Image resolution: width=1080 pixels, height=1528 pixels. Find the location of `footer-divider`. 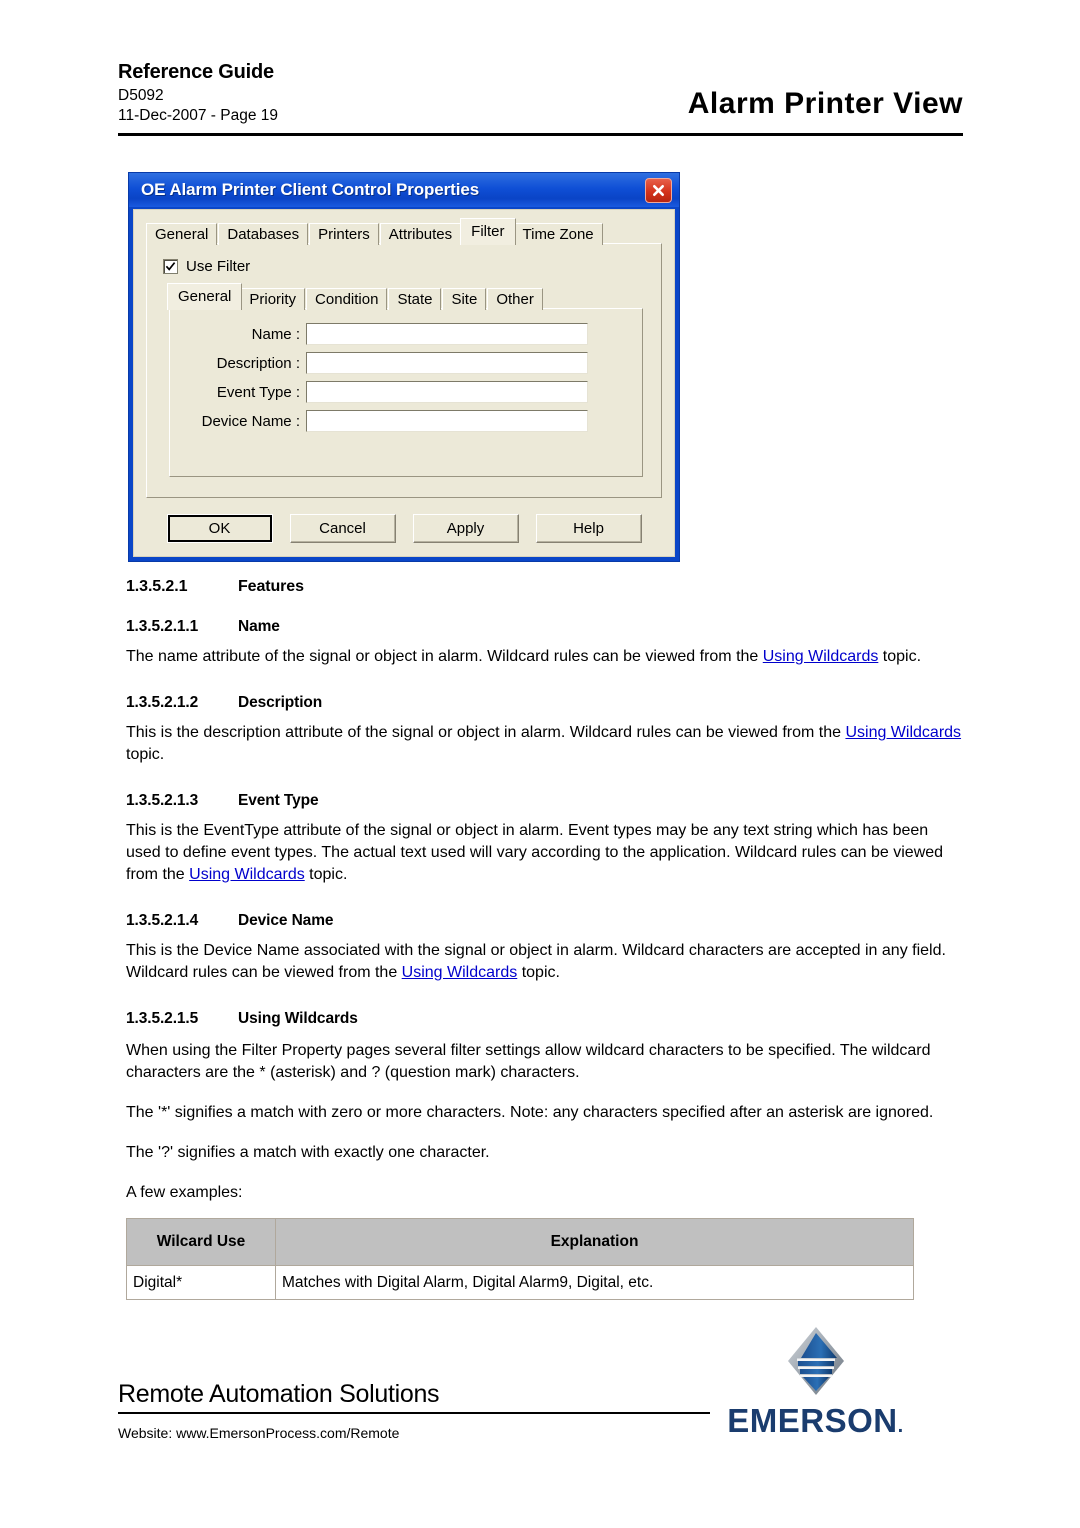

footer-divider is located at coordinates (414, 1413).